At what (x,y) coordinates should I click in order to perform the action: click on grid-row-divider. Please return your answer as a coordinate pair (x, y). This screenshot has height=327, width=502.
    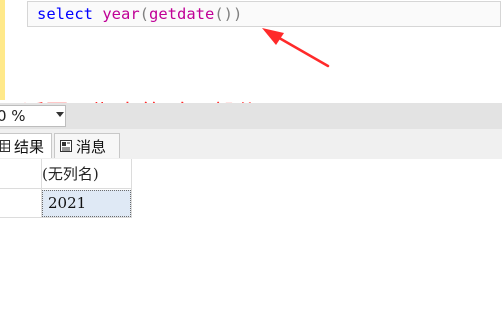
    Looking at the image, I should click on (66, 217).